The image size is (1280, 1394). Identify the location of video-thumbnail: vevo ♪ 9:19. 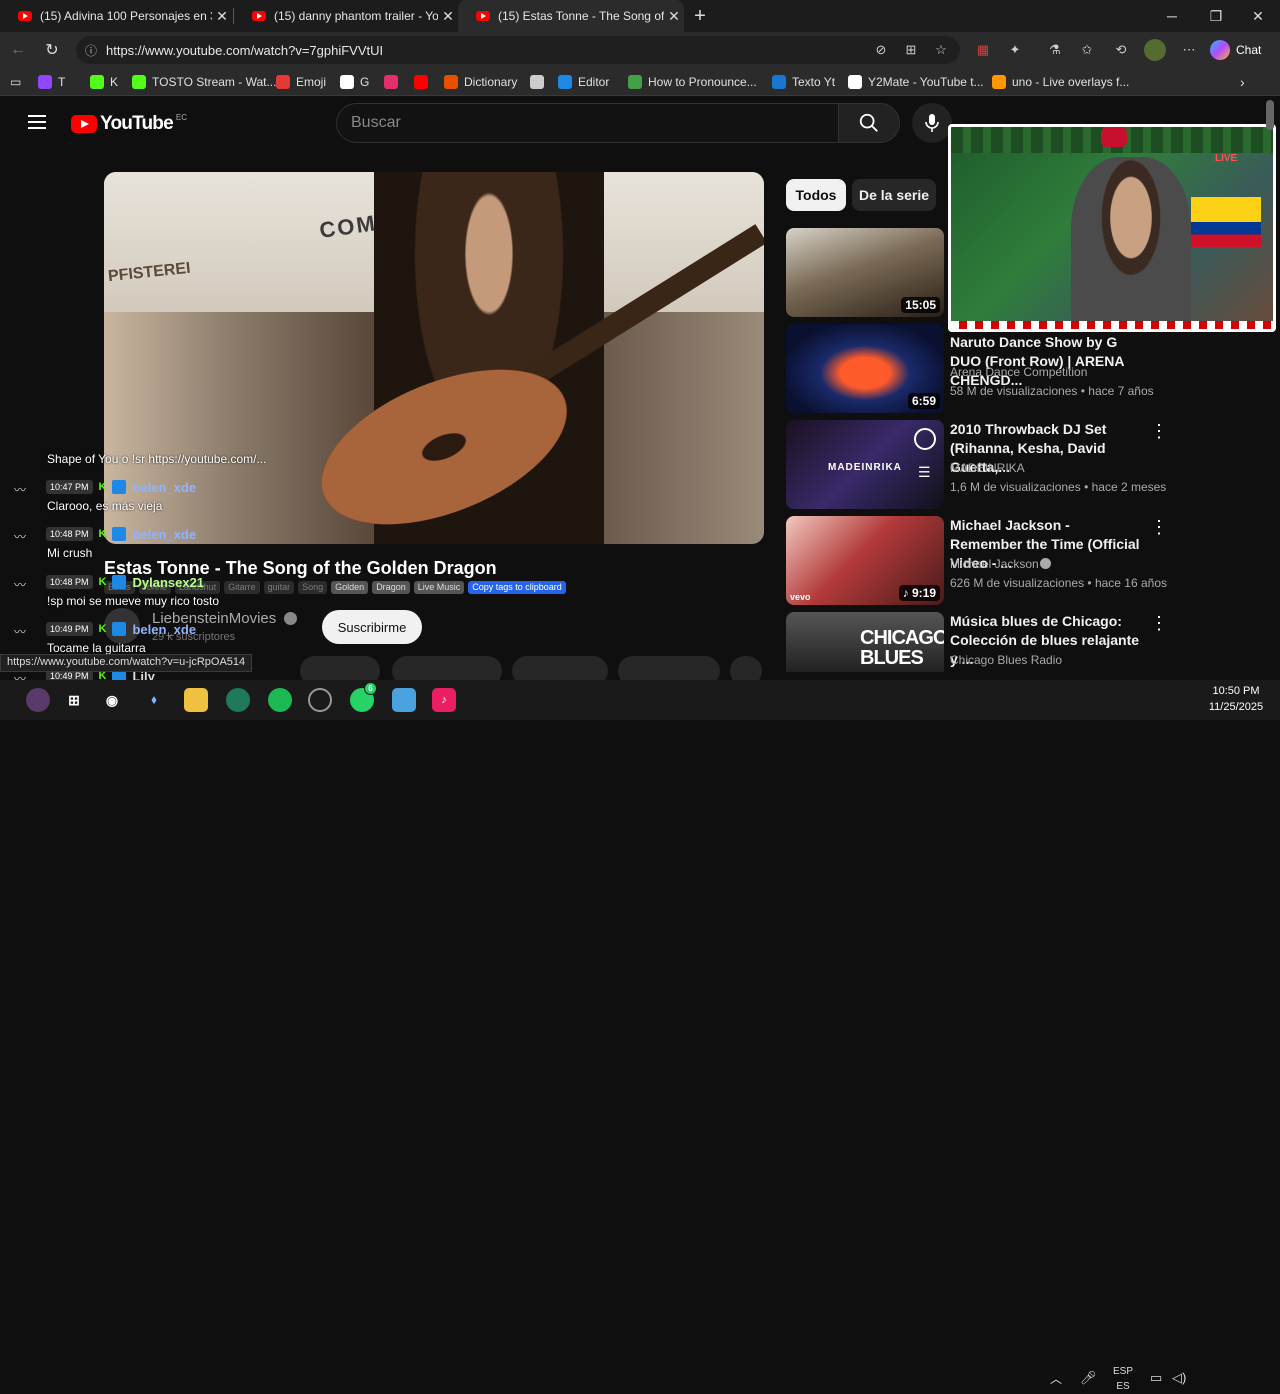
(865, 560).